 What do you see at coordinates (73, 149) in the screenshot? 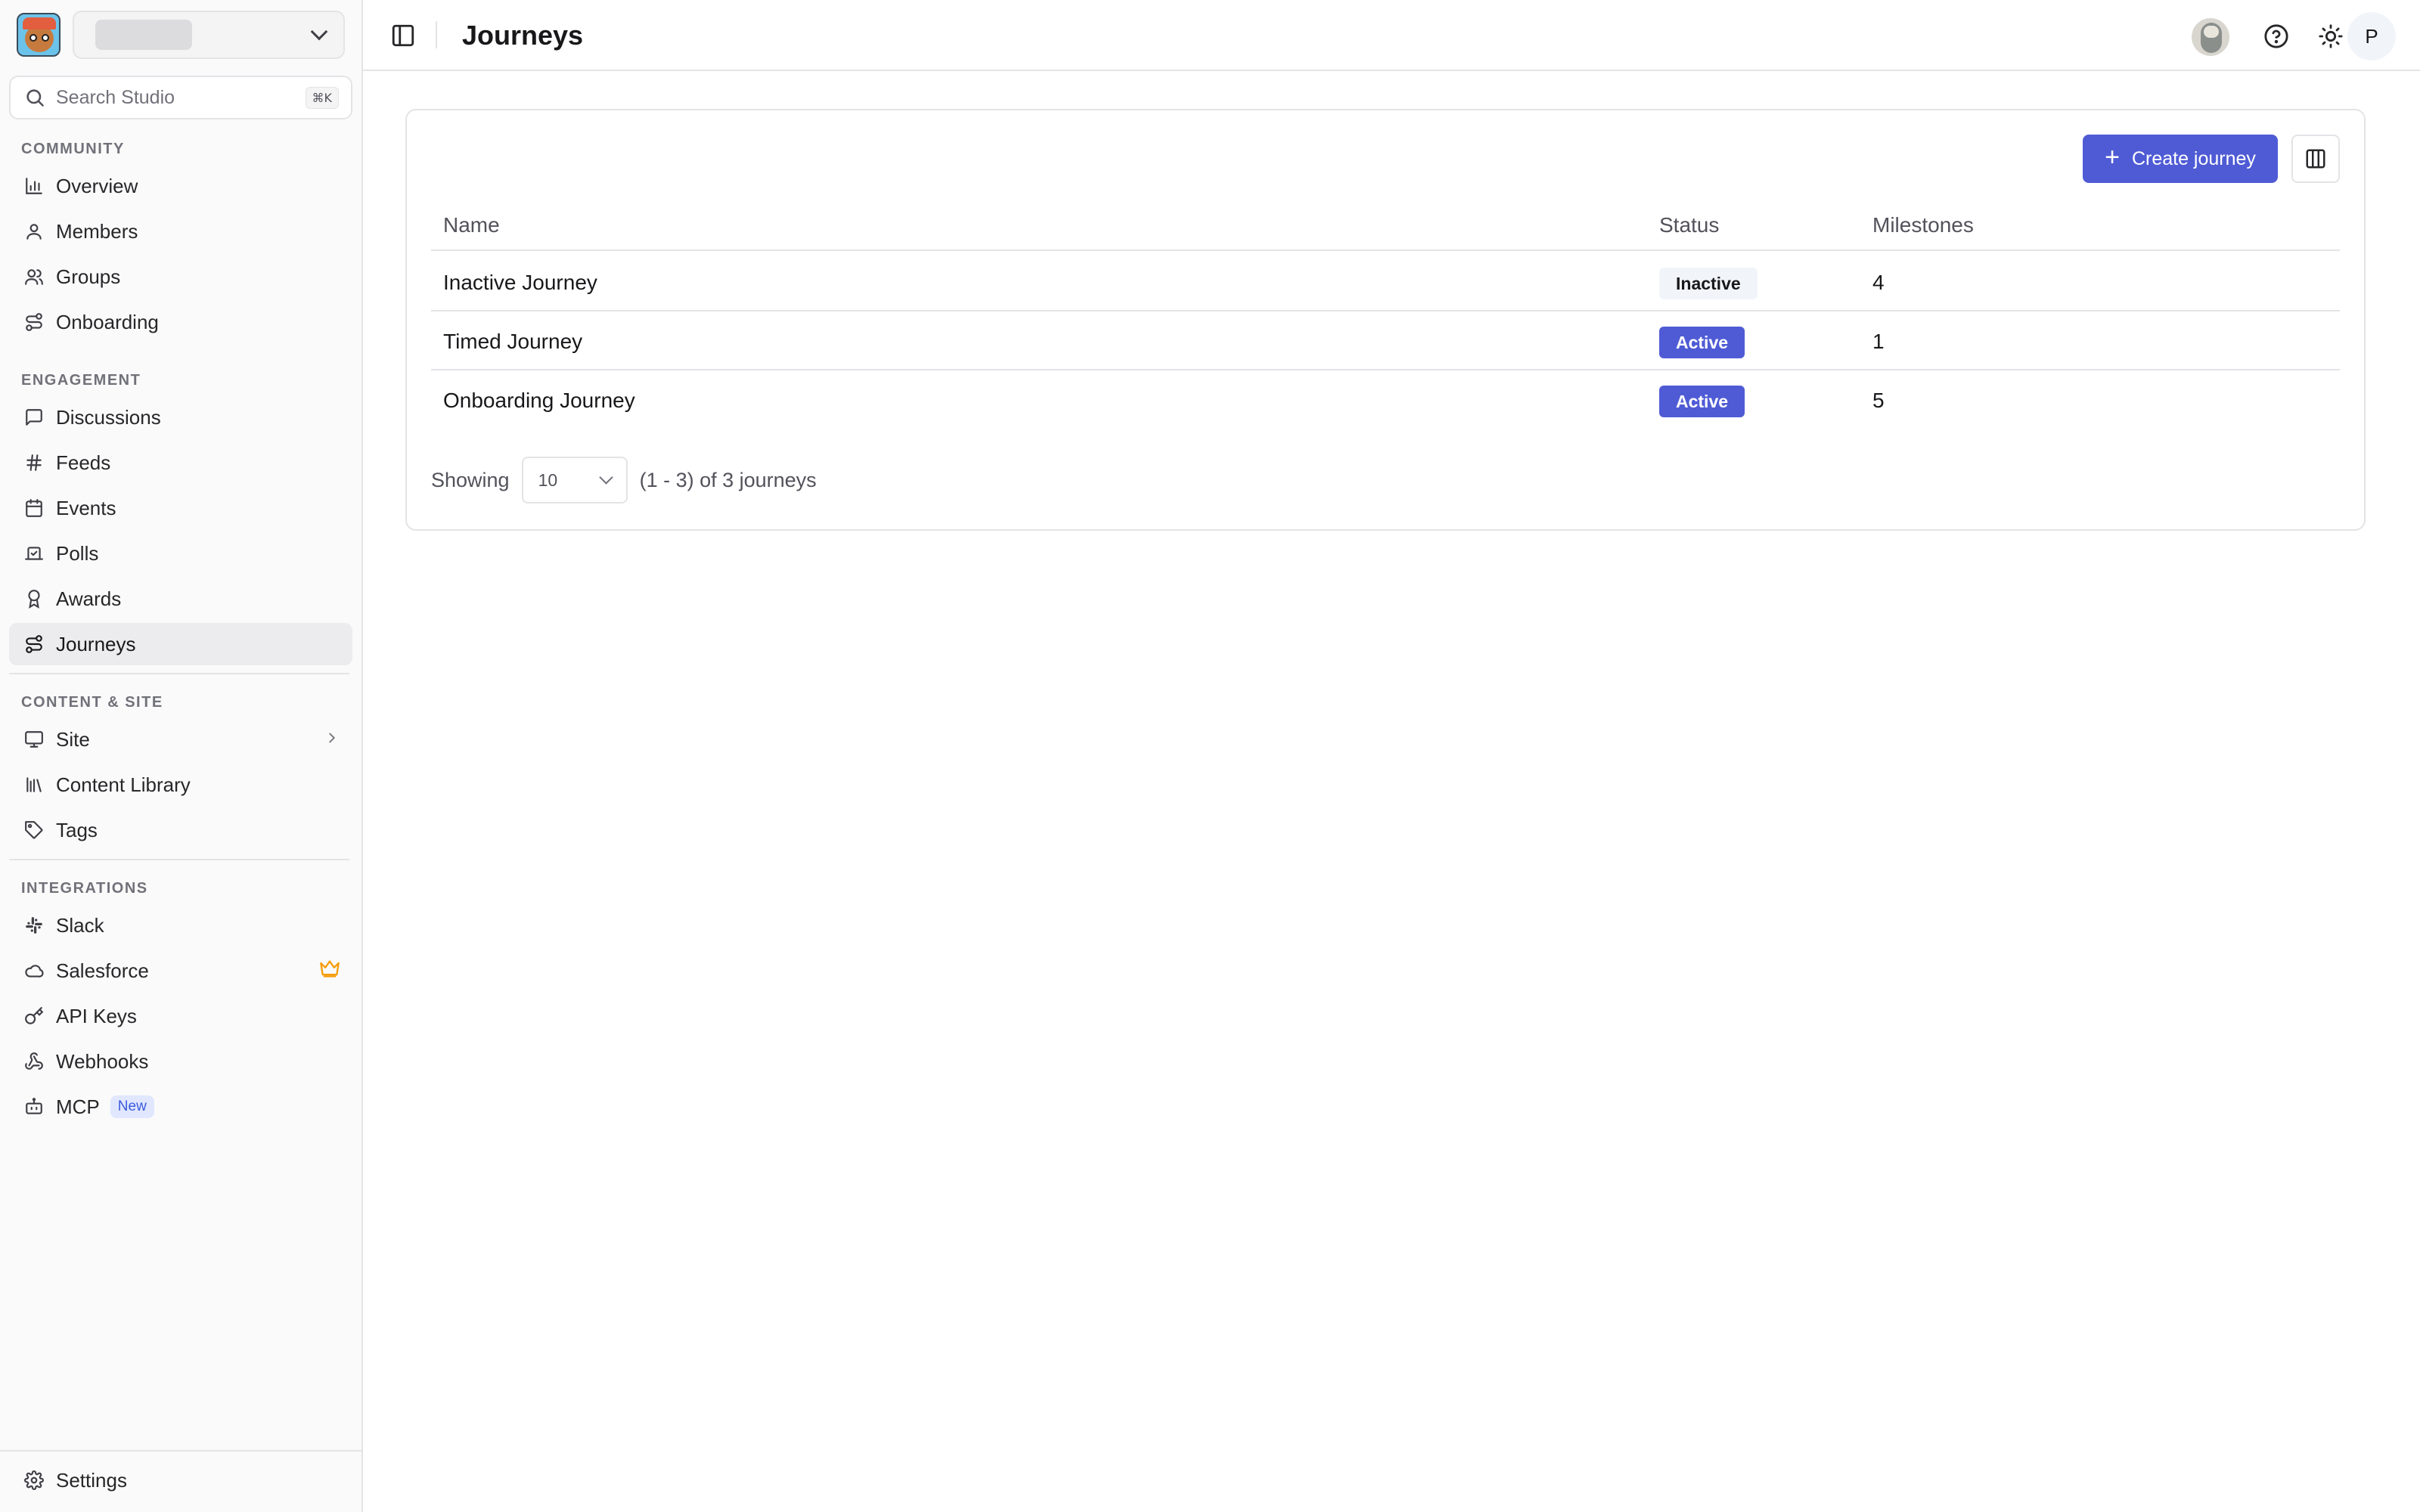
I see `section-community: COMMUNITY` at bounding box center [73, 149].